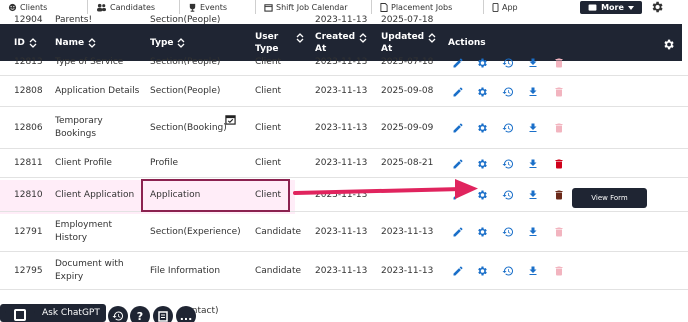  I want to click on help-fab: ?, so click(140, 314).